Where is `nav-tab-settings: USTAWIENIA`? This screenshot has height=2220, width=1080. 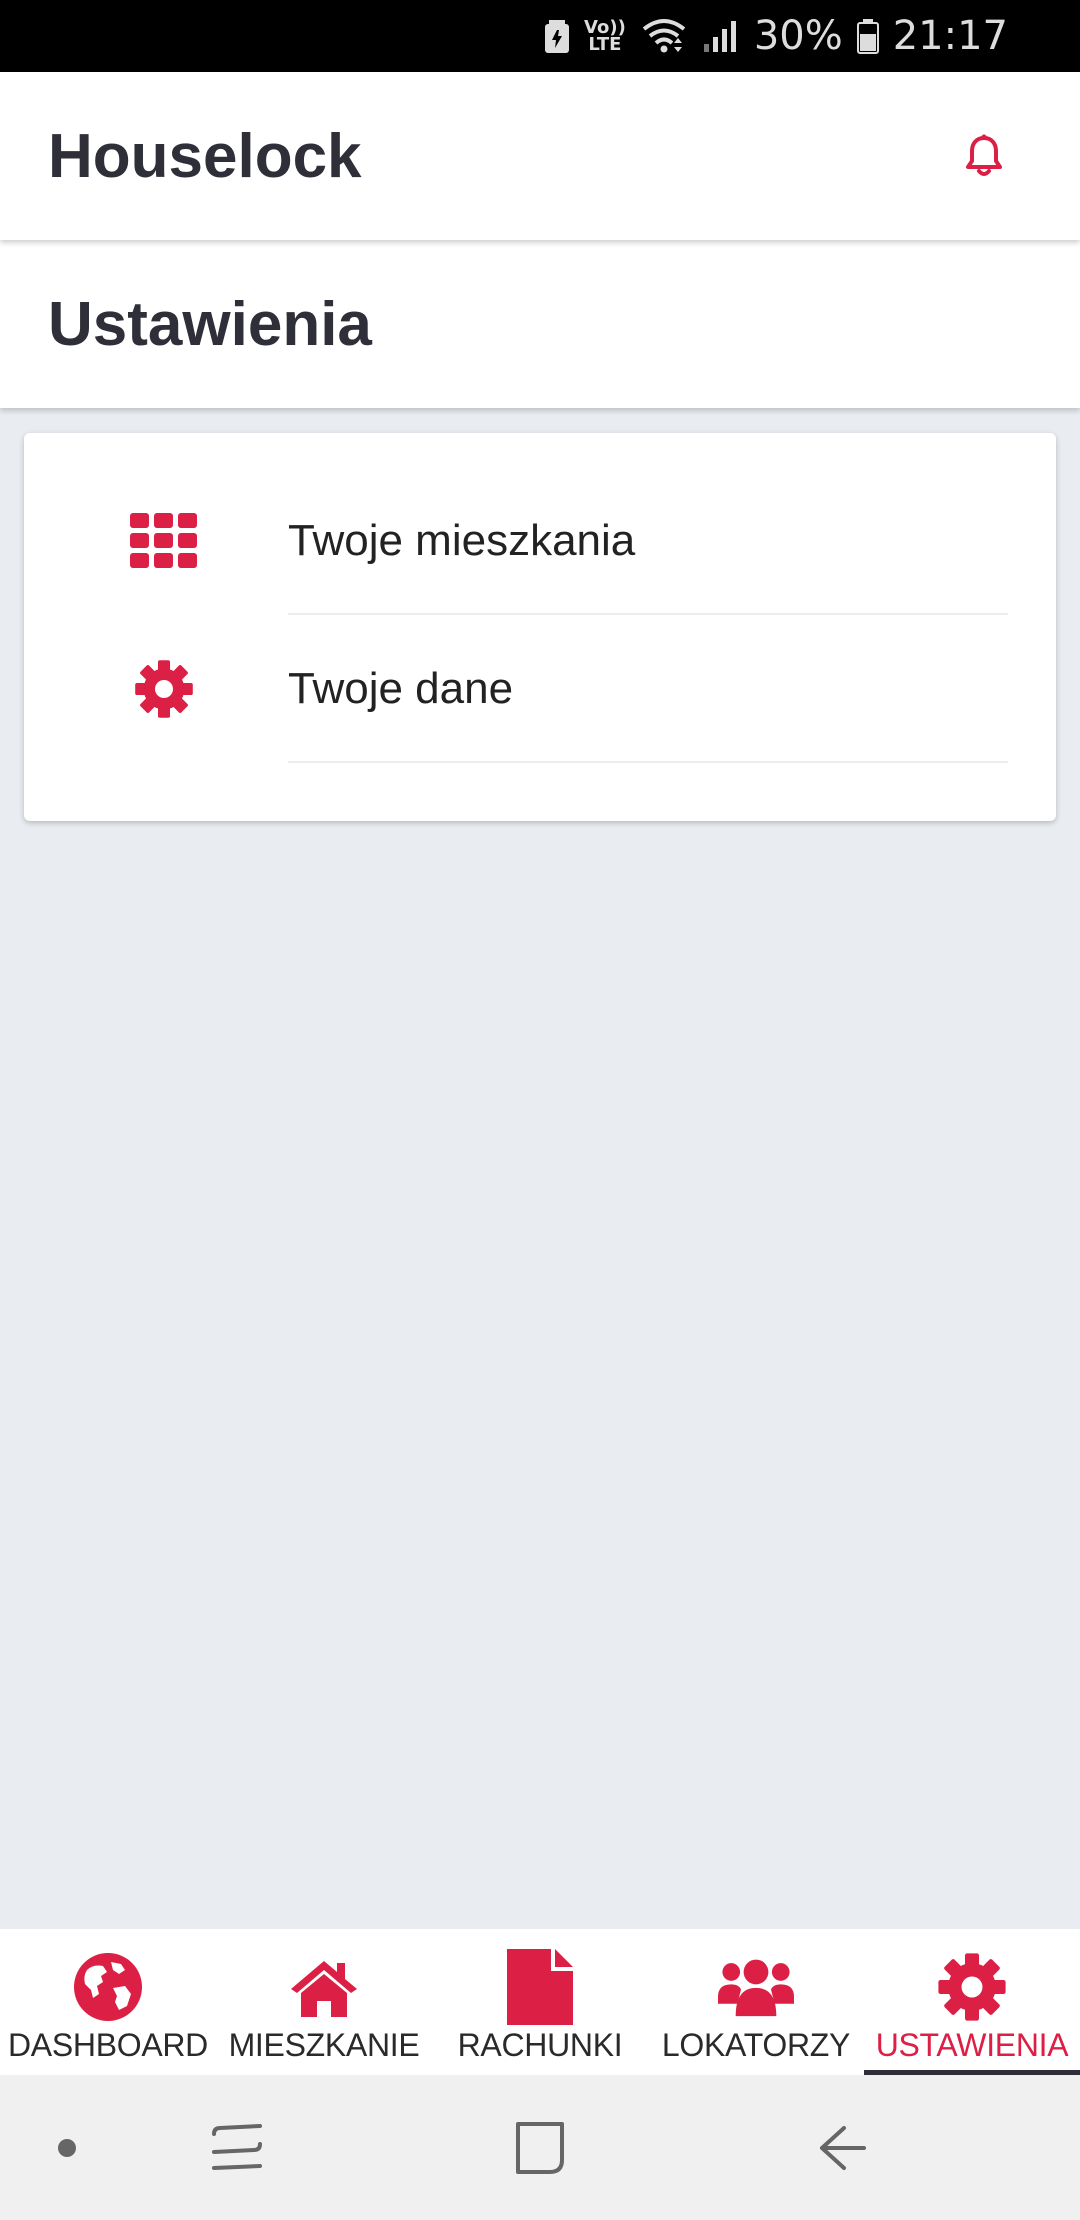
nav-tab-settings: USTAWIENIA is located at coordinates (972, 2002).